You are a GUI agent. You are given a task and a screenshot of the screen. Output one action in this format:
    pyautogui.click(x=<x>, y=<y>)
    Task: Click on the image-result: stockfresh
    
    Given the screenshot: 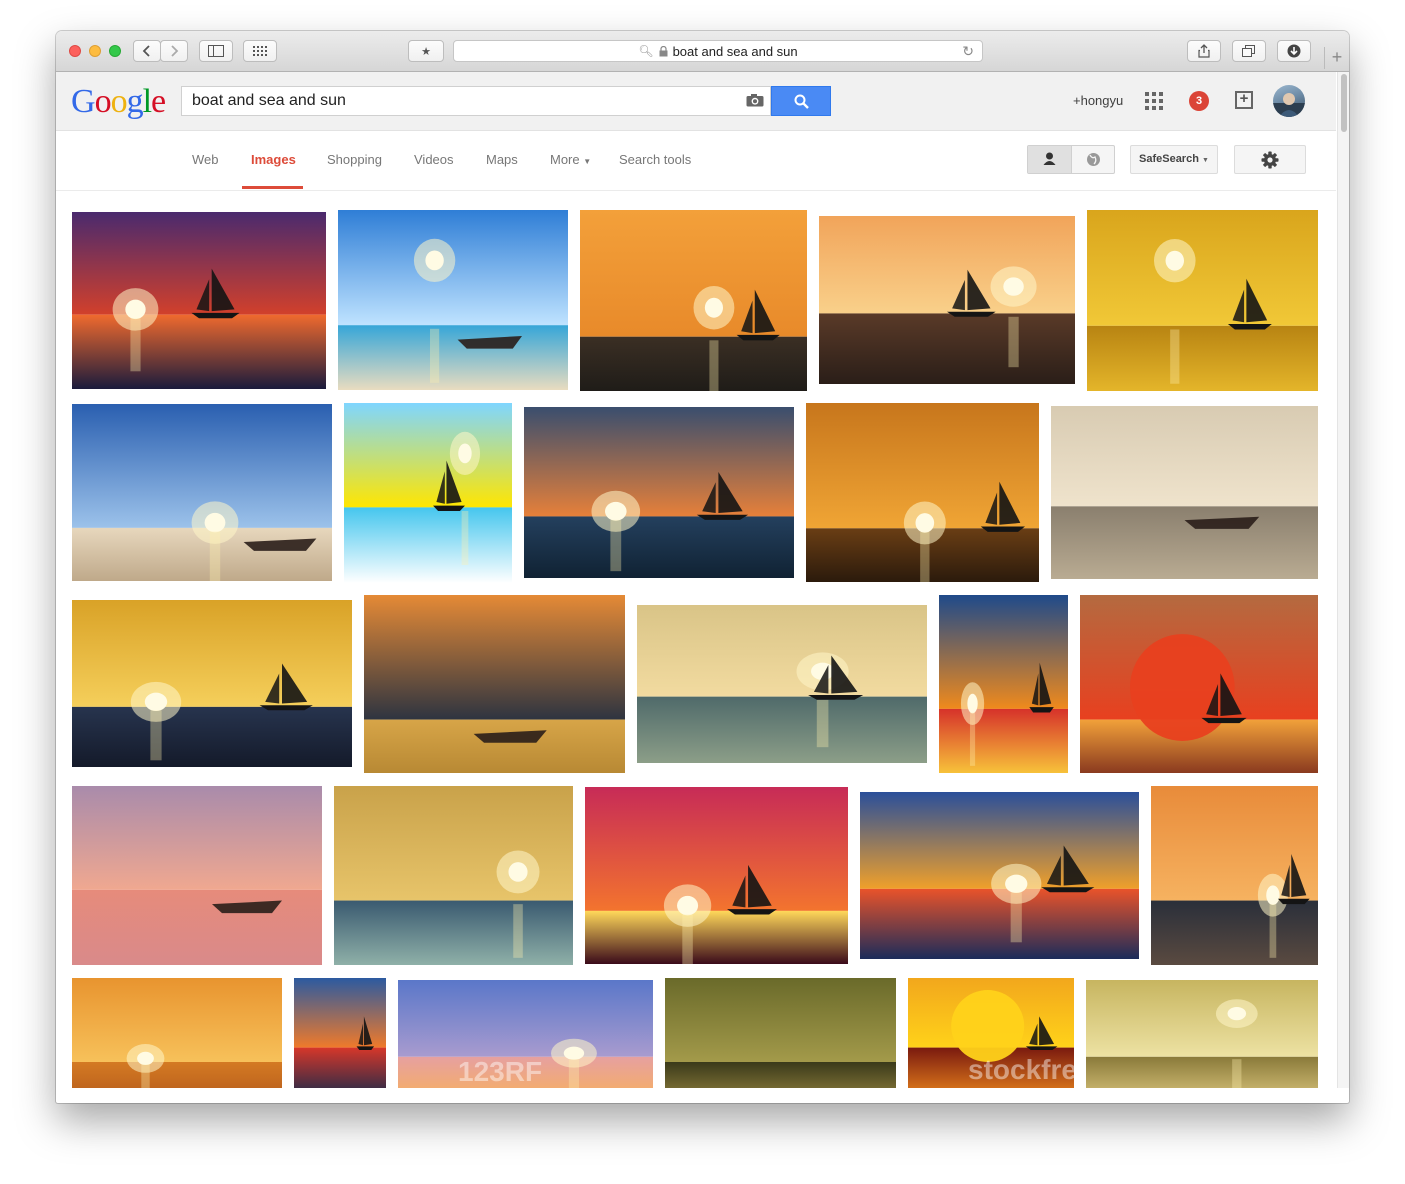 What is the action you would take?
    pyautogui.click(x=991, y=1033)
    